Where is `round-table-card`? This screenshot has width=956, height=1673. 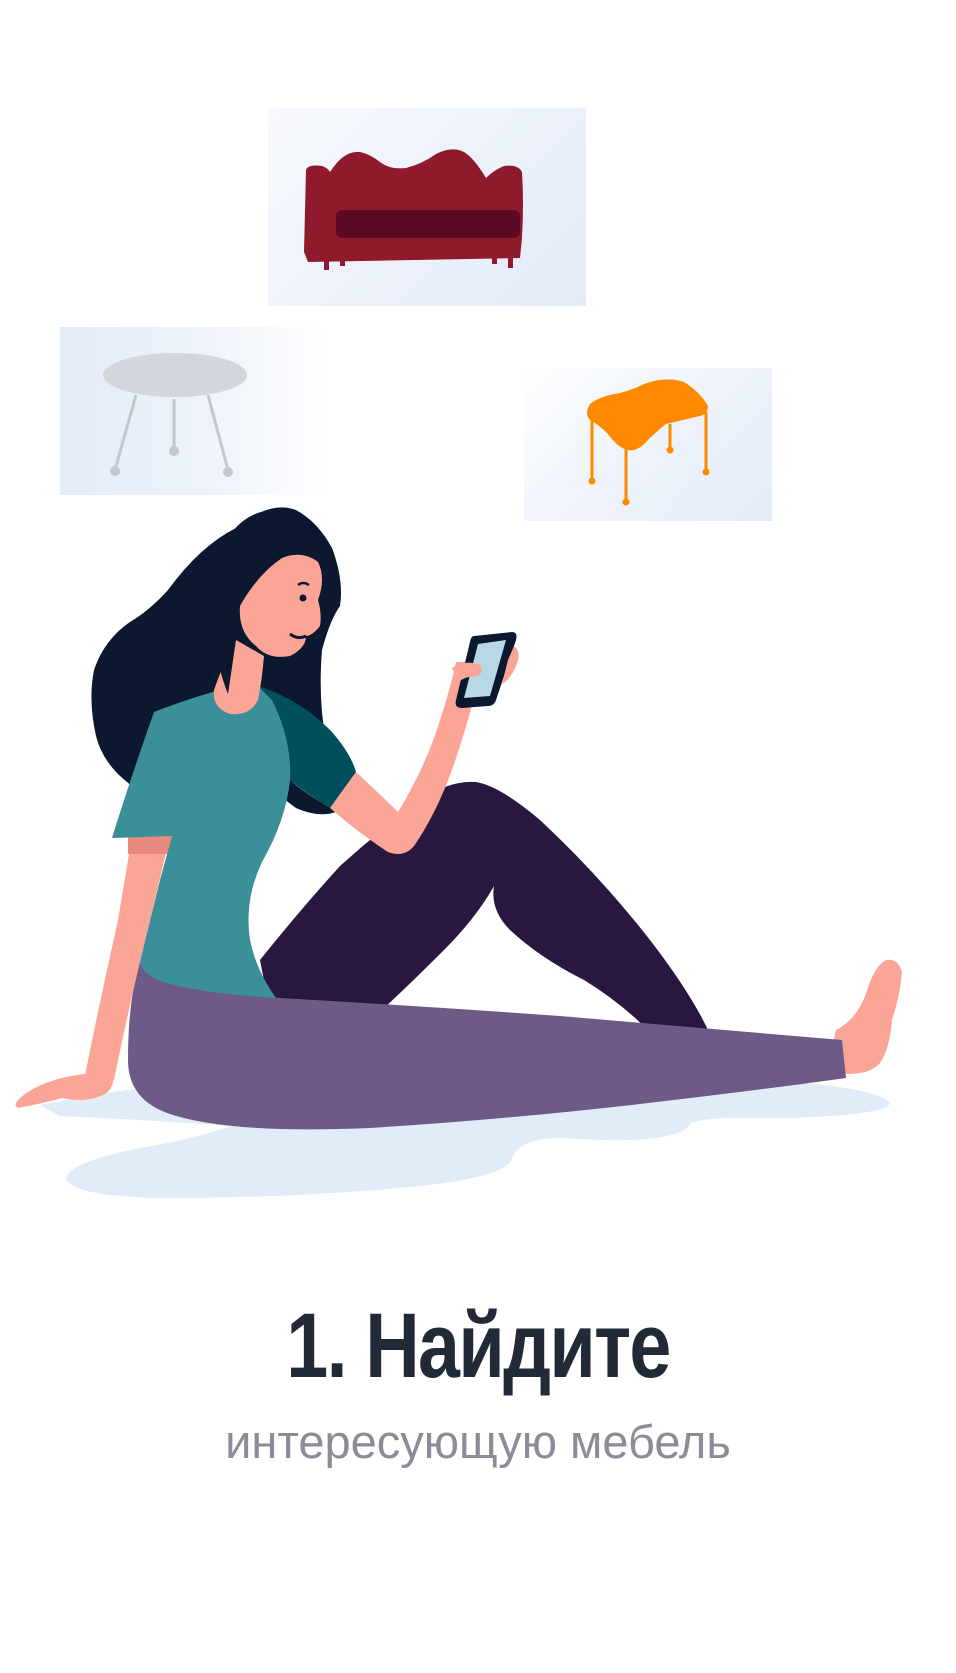
round-table-card is located at coordinates (195, 411).